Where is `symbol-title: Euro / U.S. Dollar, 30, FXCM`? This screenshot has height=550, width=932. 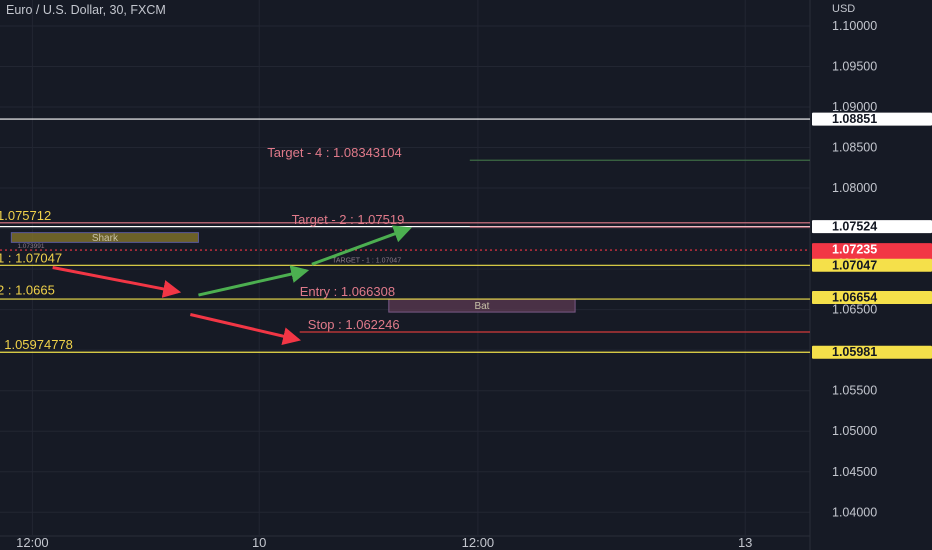 symbol-title: Euro / U.S. Dollar, 30, FXCM is located at coordinates (86, 10).